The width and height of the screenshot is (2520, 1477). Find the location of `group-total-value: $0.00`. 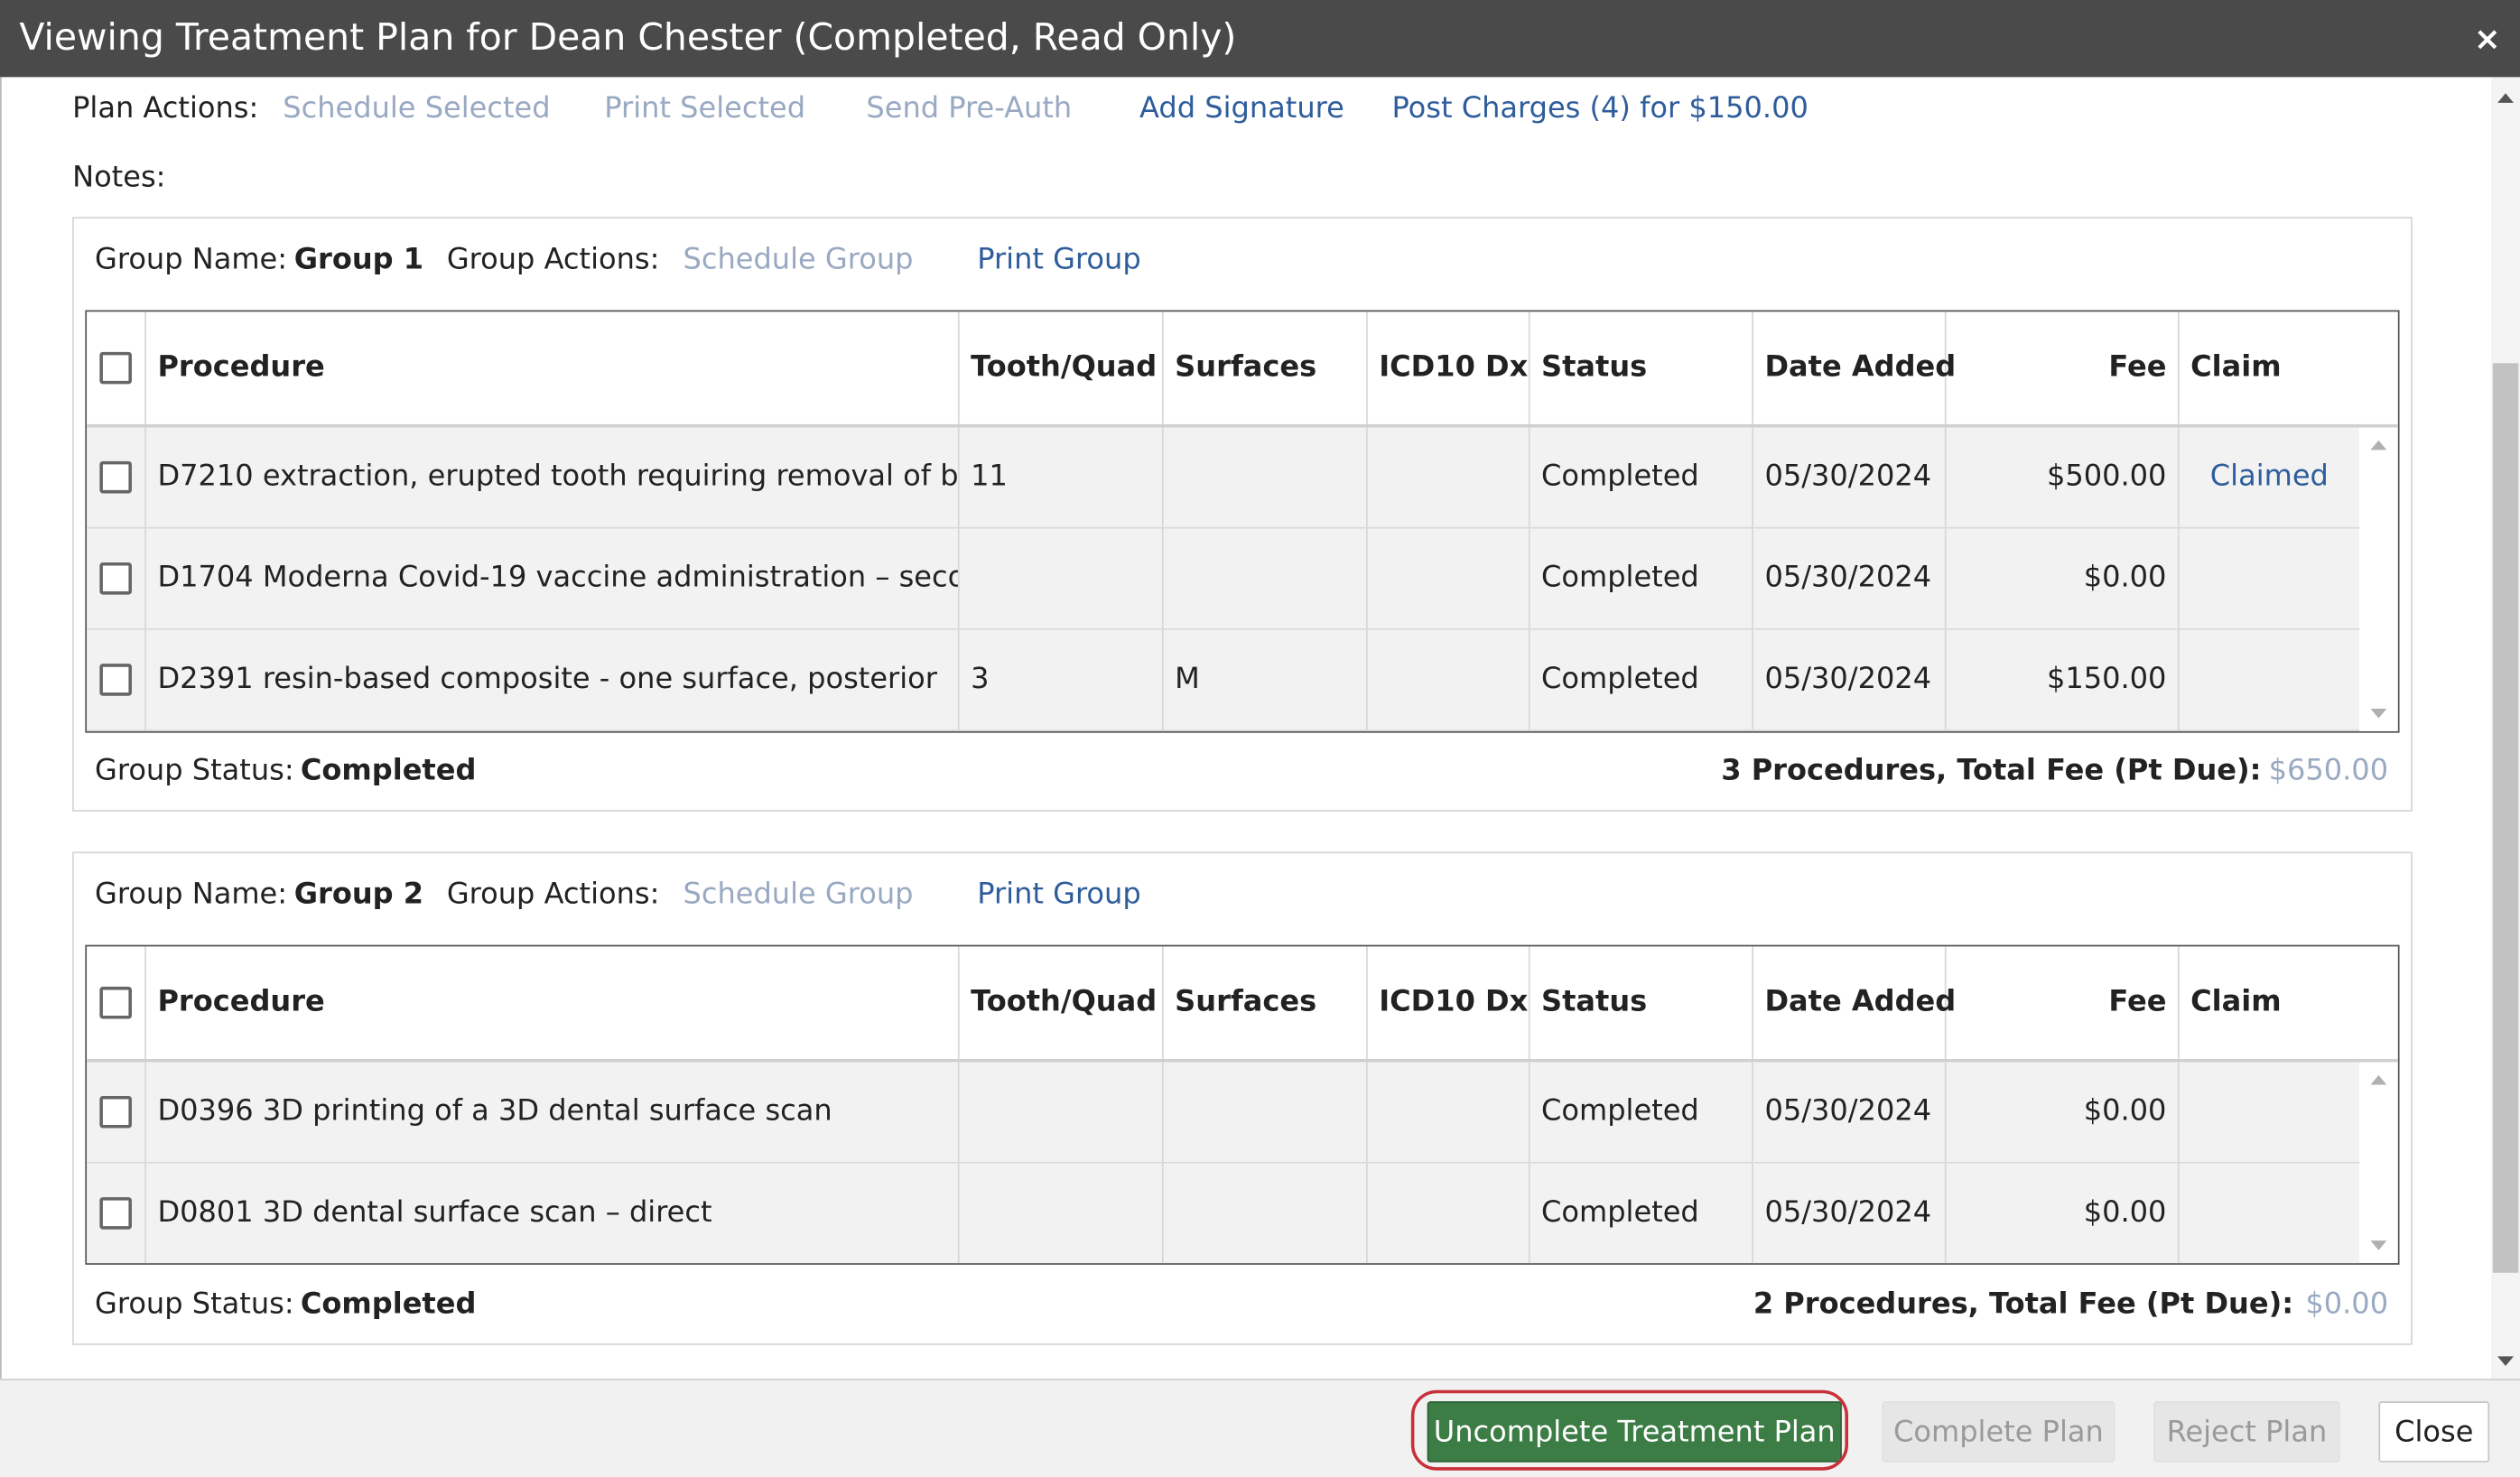

group-total-value: $0.00 is located at coordinates (2347, 1304).